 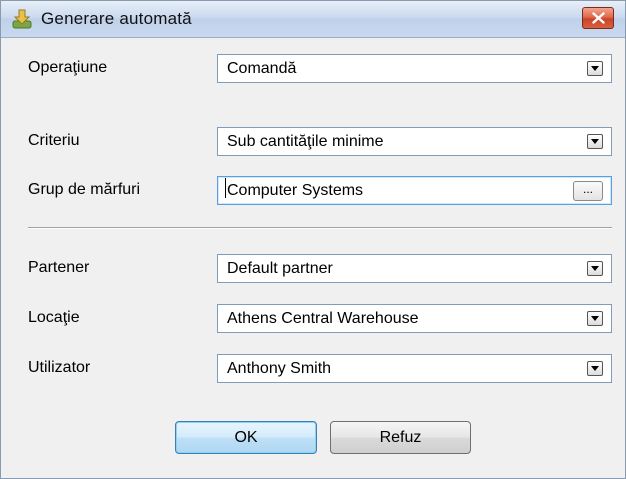 What do you see at coordinates (279, 368) in the screenshot?
I see `user-value: Anthony Smith` at bounding box center [279, 368].